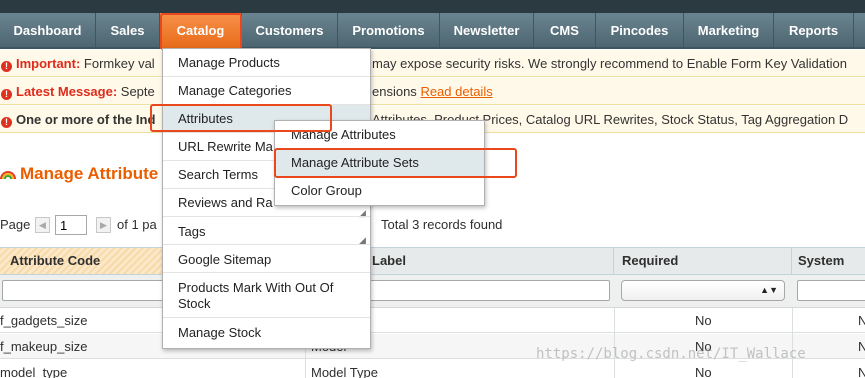 The width and height of the screenshot is (865, 378). Describe the element at coordinates (729, 31) in the screenshot. I see `nav-marketing: Marketing` at that location.